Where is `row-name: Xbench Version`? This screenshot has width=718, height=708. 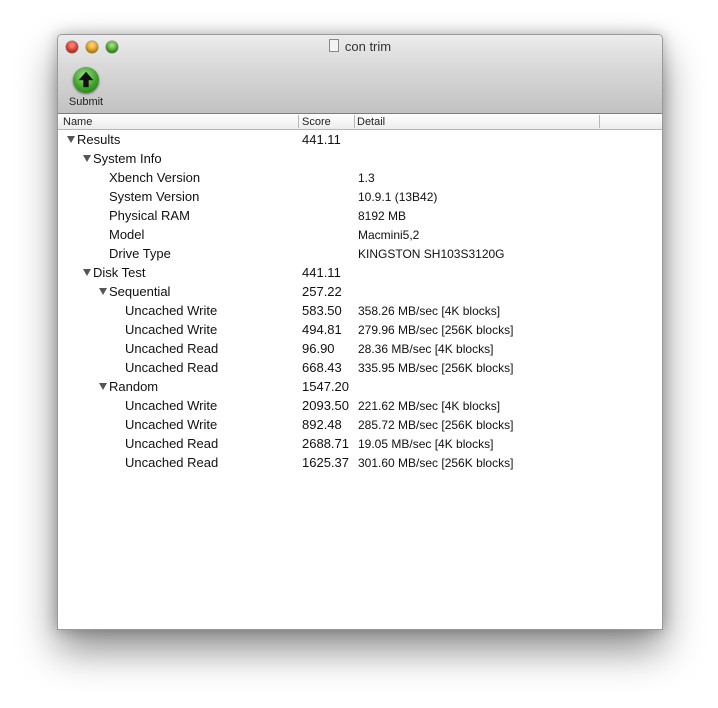
row-name: Xbench Version is located at coordinates (155, 177).